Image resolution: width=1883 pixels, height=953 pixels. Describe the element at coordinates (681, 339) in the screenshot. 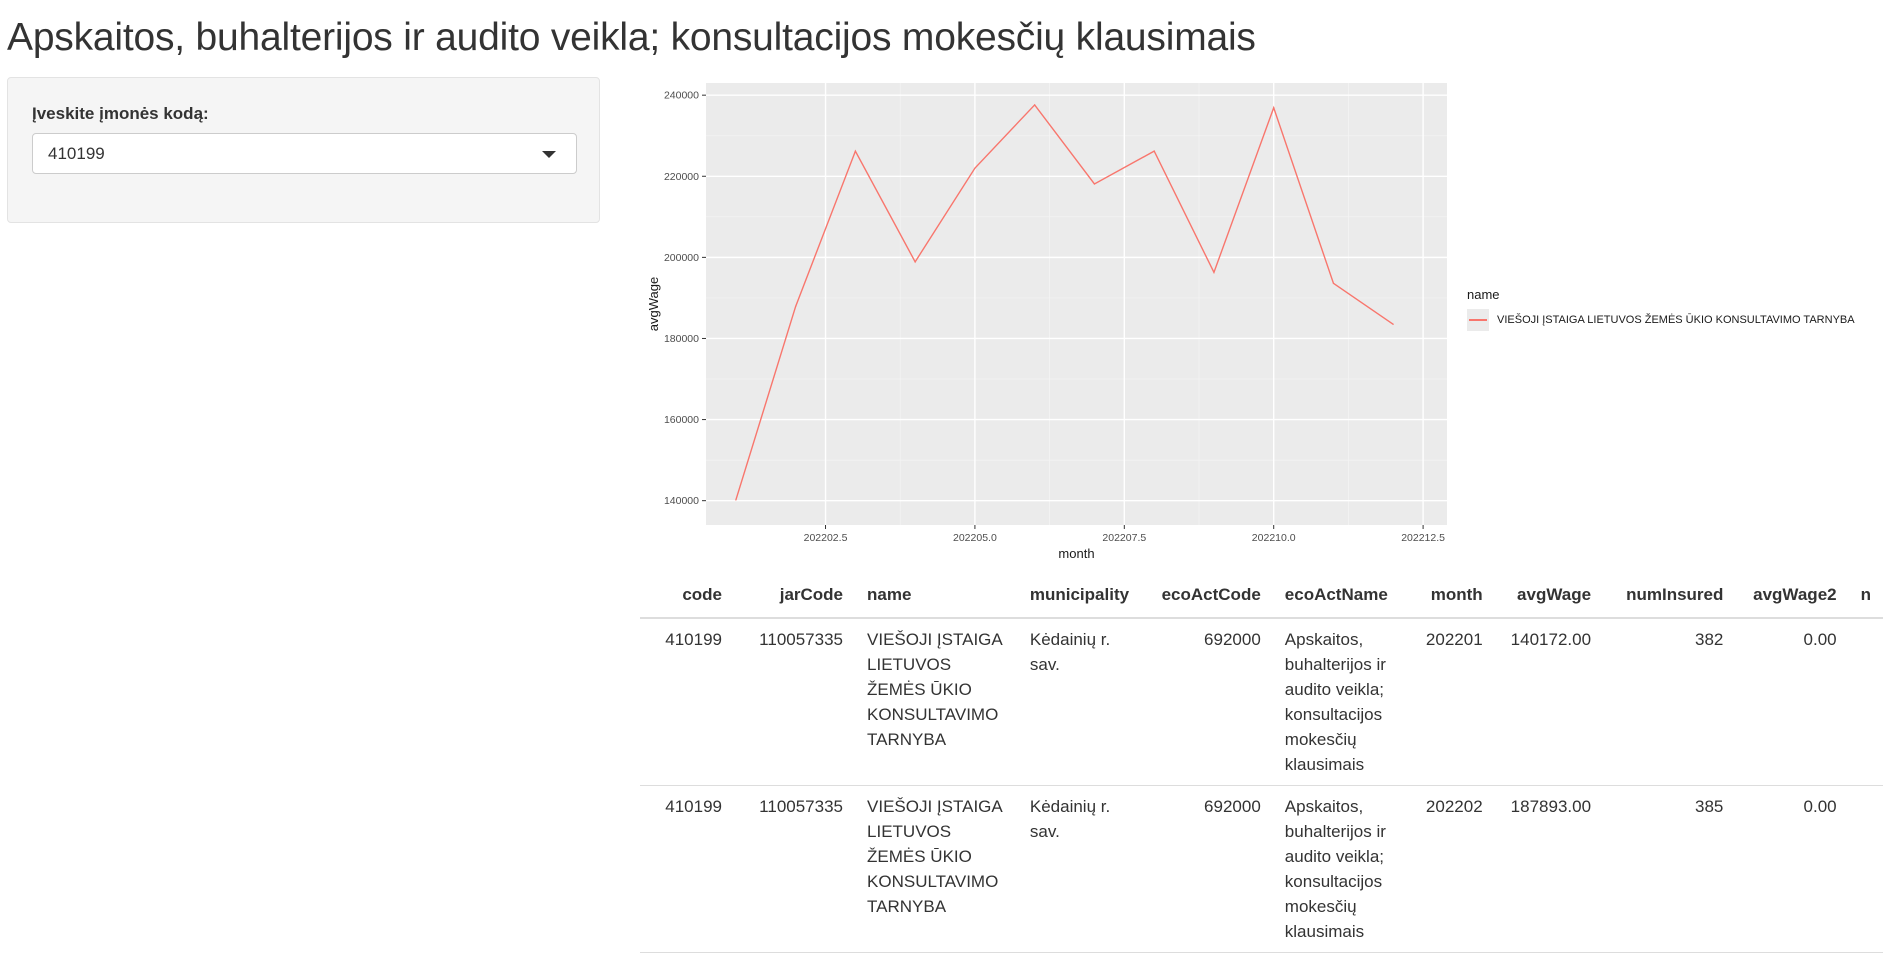

I see `y-tick-label: 180000` at that location.